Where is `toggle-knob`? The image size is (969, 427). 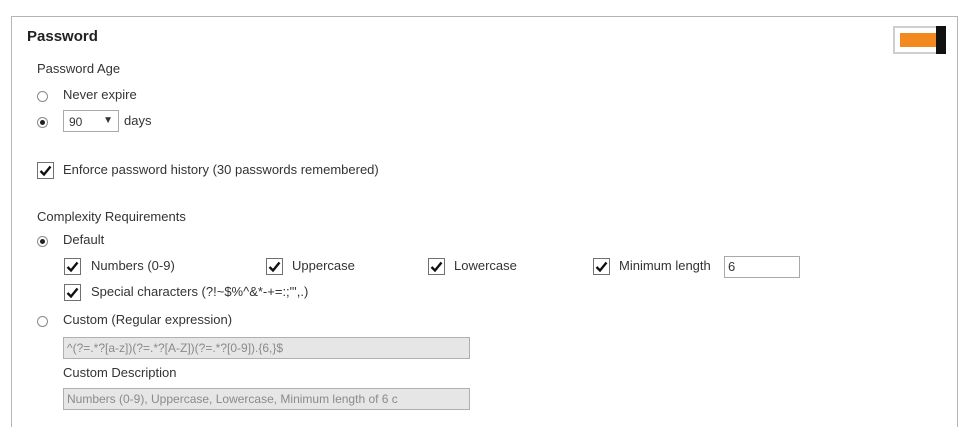
toggle-knob is located at coordinates (941, 40).